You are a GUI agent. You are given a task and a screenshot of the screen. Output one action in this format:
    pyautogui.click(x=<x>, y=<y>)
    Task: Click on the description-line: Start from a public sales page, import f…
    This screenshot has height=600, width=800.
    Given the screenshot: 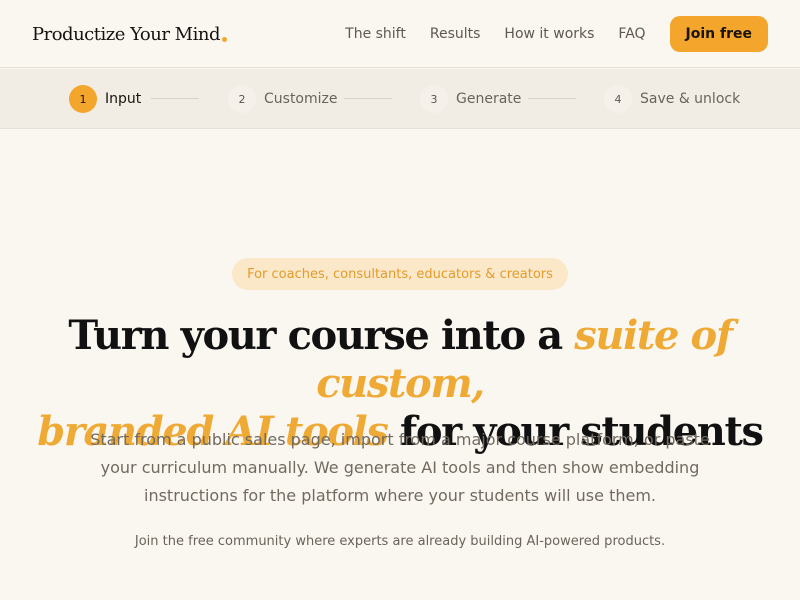 What is the action you would take?
    pyautogui.click(x=400, y=439)
    